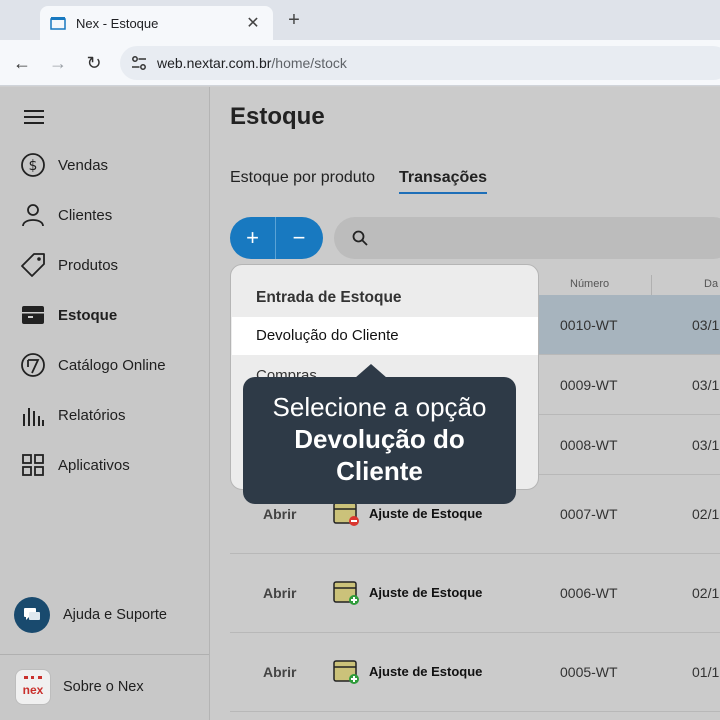  Describe the element at coordinates (58, 23) in the screenshot. I see `nex-favicon-icon` at that location.